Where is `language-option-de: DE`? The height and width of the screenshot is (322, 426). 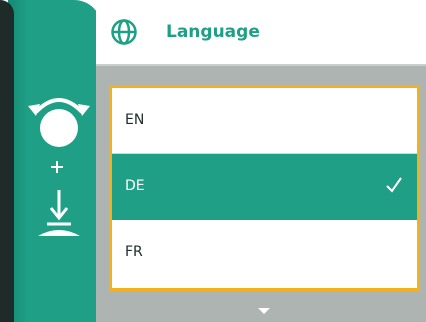 language-option-de: DE is located at coordinates (264, 187).